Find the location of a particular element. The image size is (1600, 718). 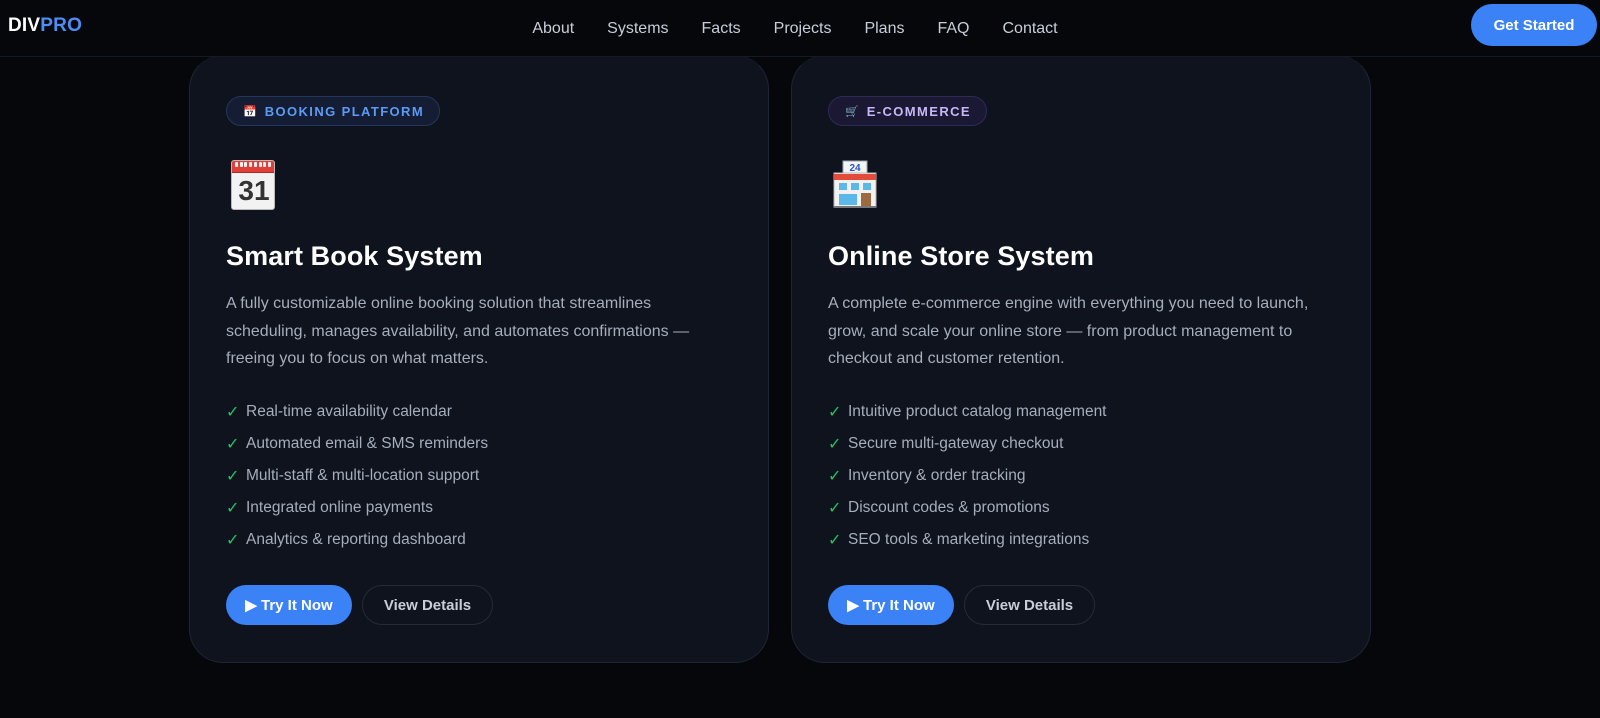

cart-small-icon: 🛒 is located at coordinates (852, 111).